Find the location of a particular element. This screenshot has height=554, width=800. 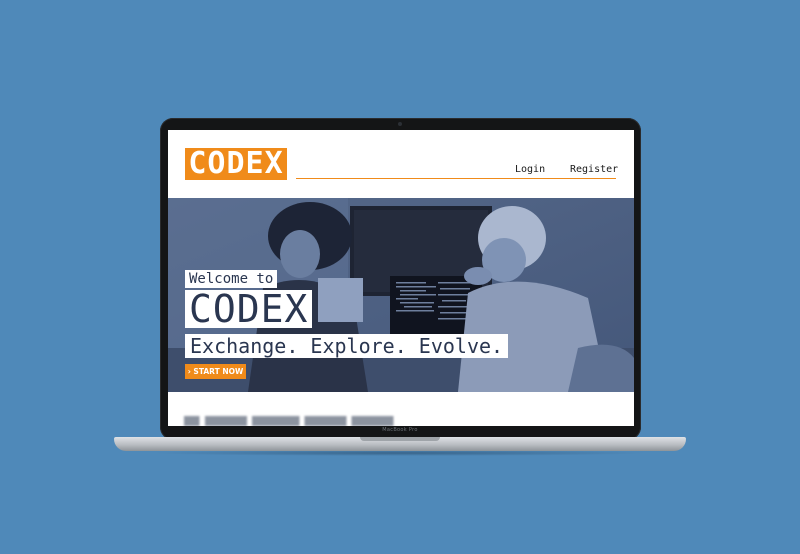

nav-register-link: Register is located at coordinates (594, 169).